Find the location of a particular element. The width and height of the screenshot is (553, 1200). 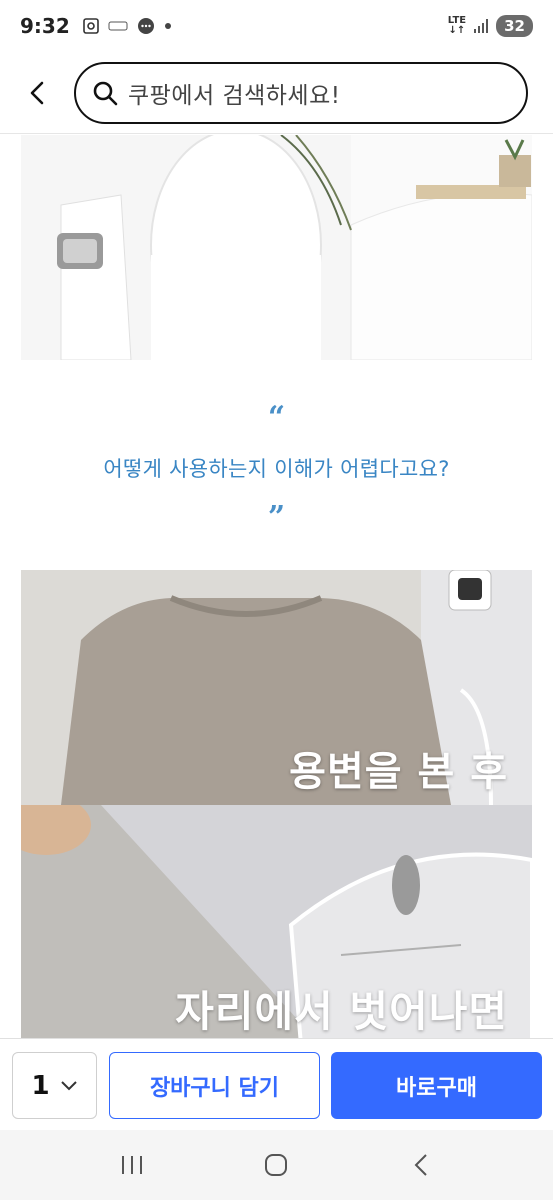

system-back-button is located at coordinates (421, 1165).